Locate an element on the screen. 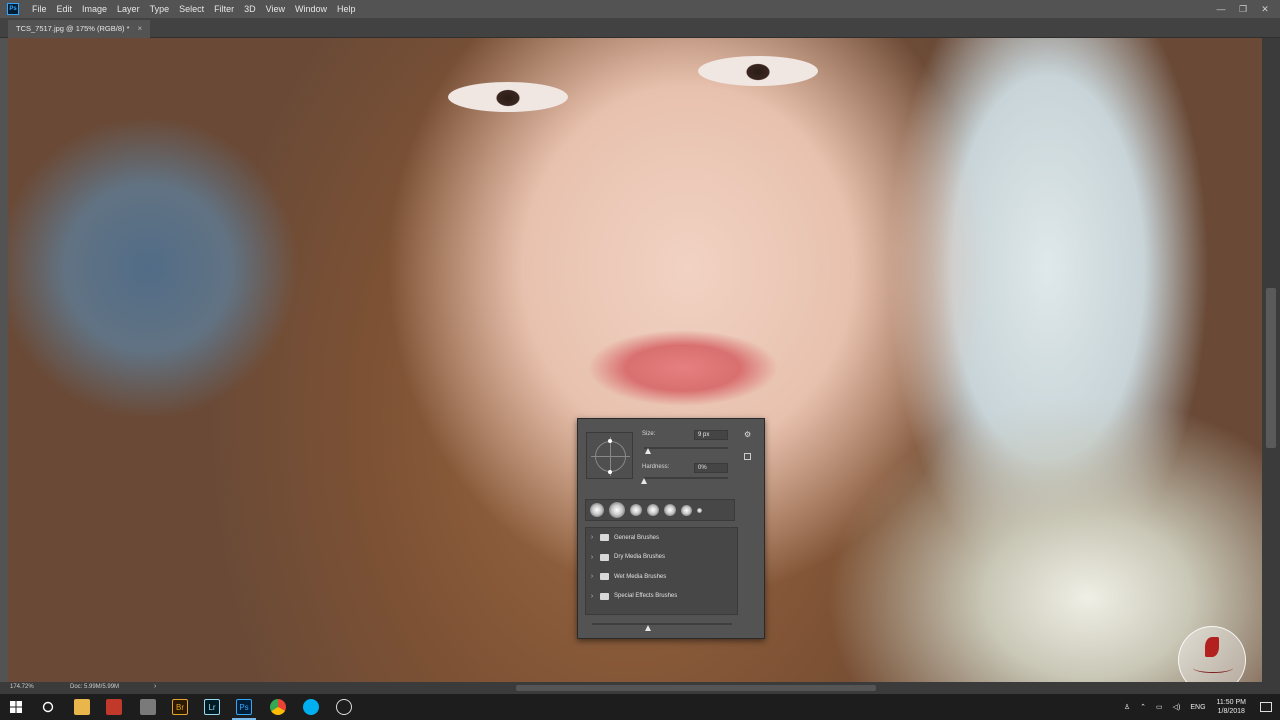 The width and height of the screenshot is (1280, 720). clock-time: 11:50 PM is located at coordinates (1231, 702).